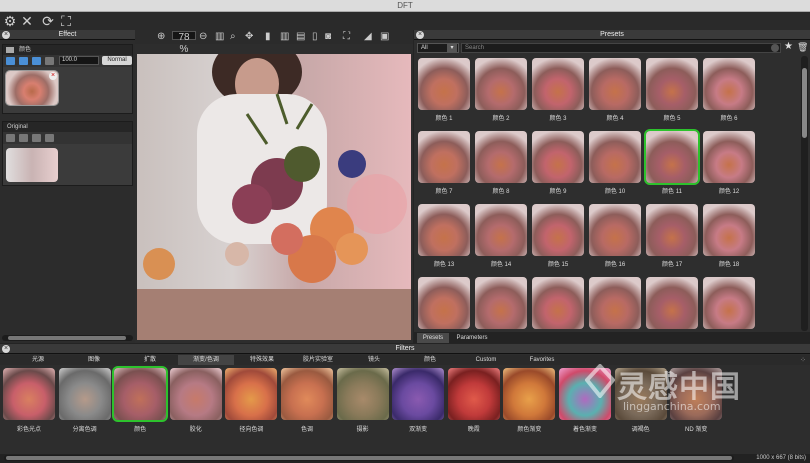 The width and height of the screenshot is (810, 463). What do you see at coordinates (374, 360) in the screenshot?
I see `filter-category-tab: 镜头` at bounding box center [374, 360].